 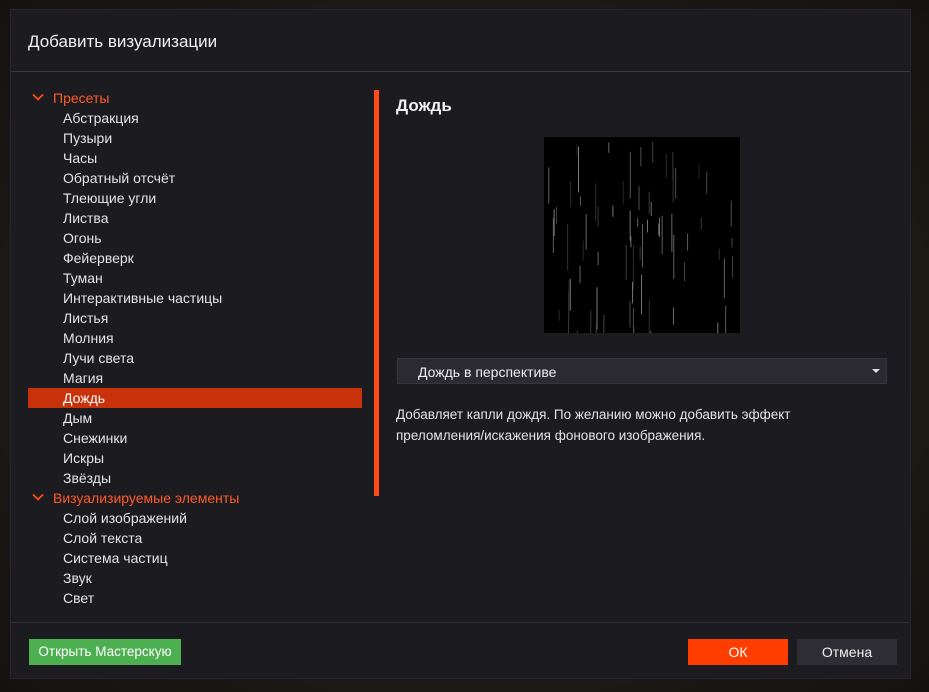 What do you see at coordinates (81, 98) in the screenshot?
I see `tree-group-label: Пресеты` at bounding box center [81, 98].